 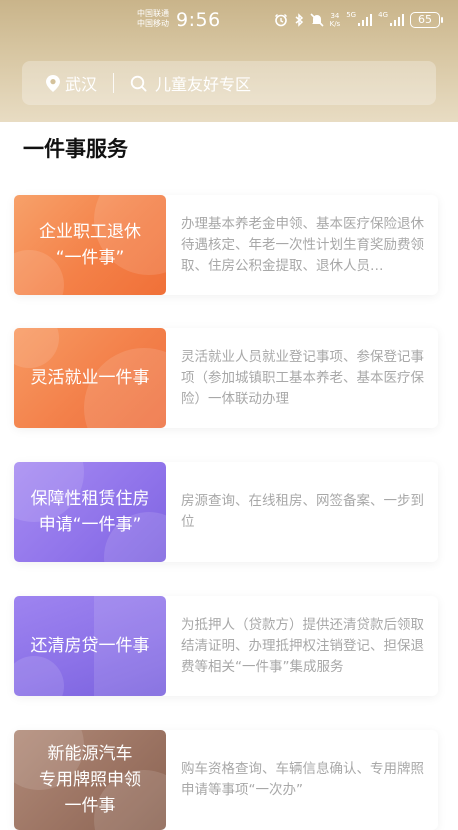 I want to click on status-time: 9:56, so click(x=198, y=20).